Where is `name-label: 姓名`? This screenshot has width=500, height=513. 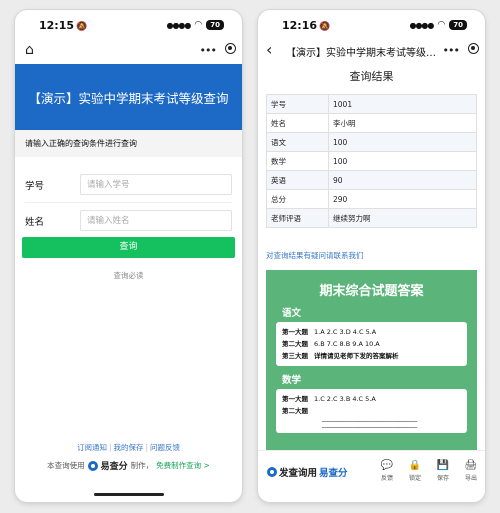 name-label: 姓名 is located at coordinates (35, 222).